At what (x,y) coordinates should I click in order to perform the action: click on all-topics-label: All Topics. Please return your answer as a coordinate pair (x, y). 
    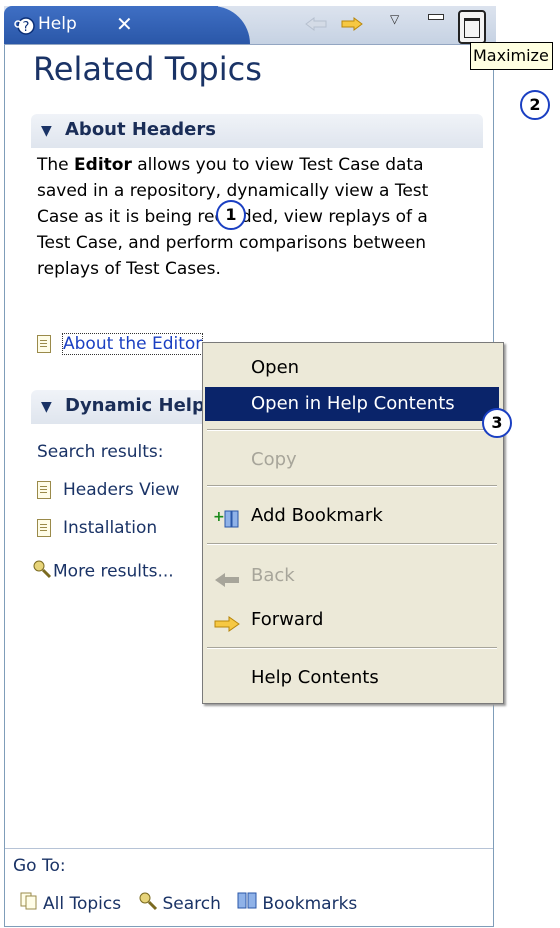
    Looking at the image, I should click on (82, 904).